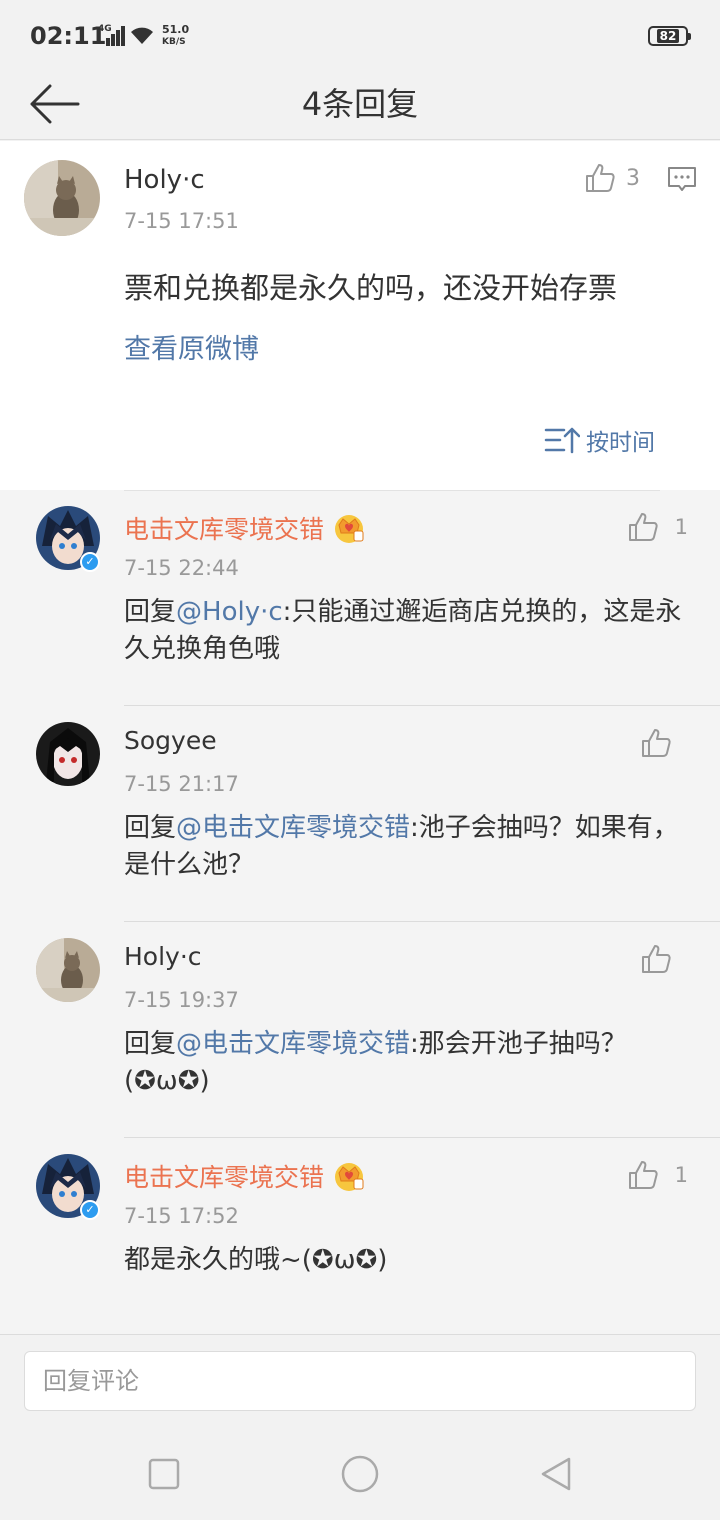 The image size is (720, 1520). I want to click on battery-level: 82, so click(668, 36).